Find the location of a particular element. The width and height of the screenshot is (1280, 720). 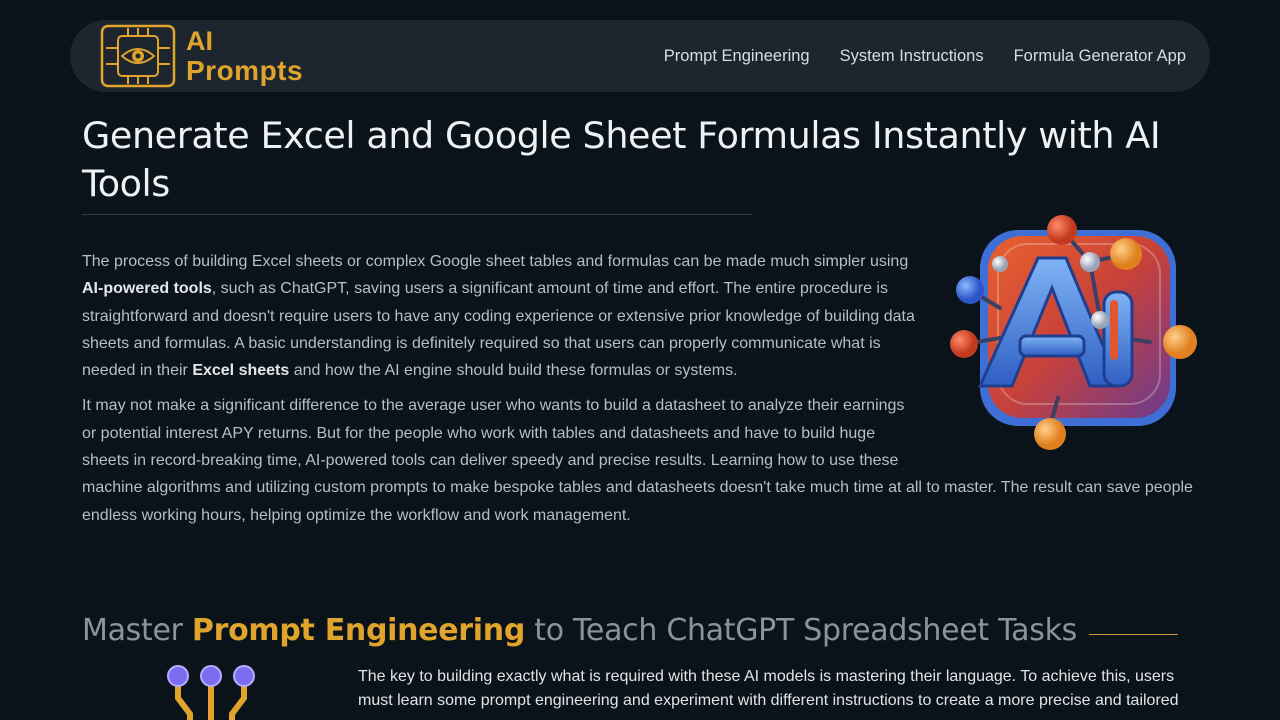

section-heading-prefix: Master is located at coordinates (132, 630).